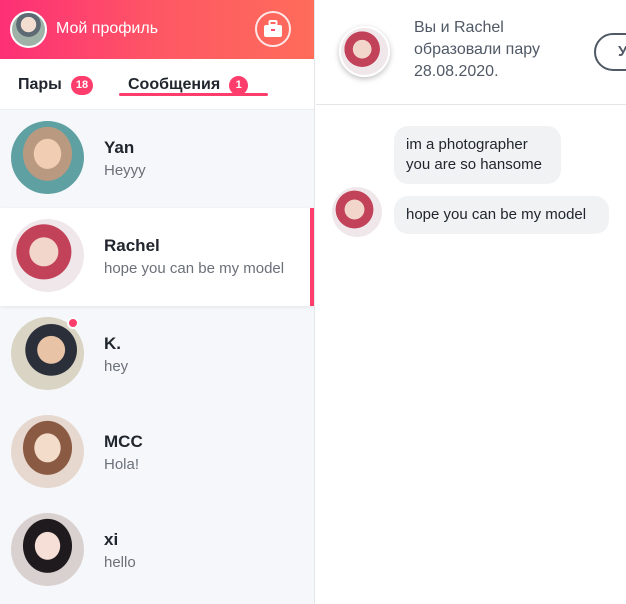 This screenshot has width=626, height=604. What do you see at coordinates (73, 323) in the screenshot?
I see `unread-indicator` at bounding box center [73, 323].